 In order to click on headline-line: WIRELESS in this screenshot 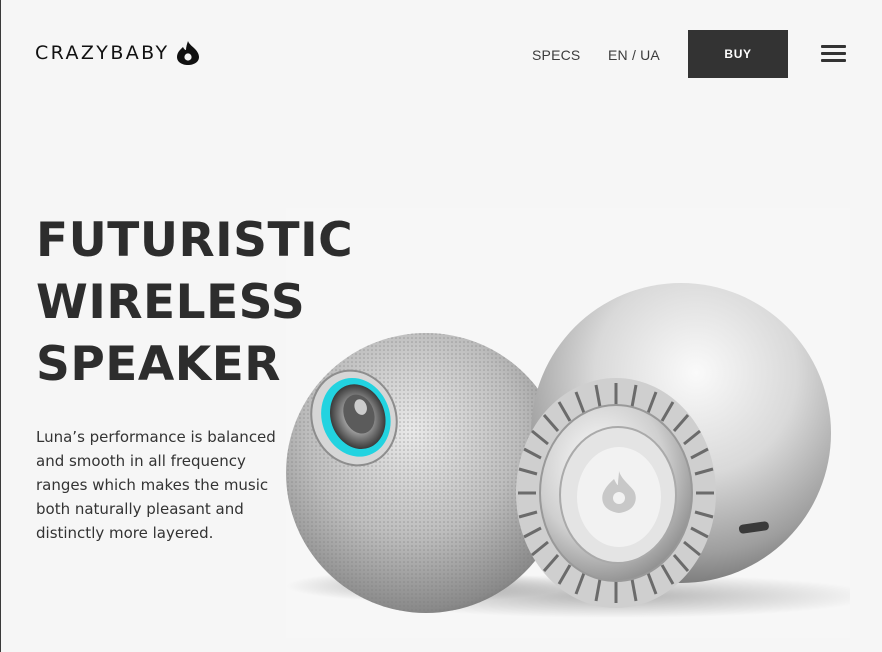, I will do `click(171, 302)`.